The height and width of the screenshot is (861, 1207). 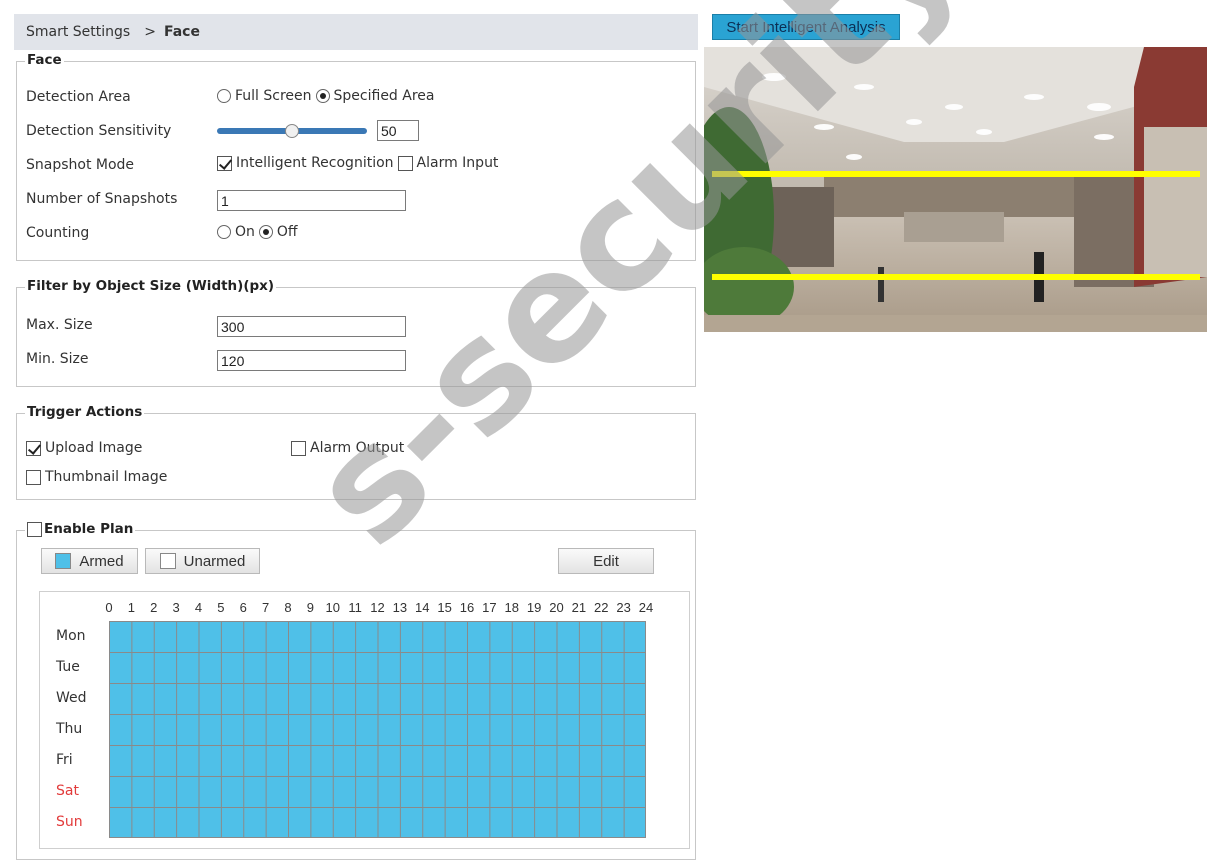 I want to click on intelligent-recognition-label: Intelligent Recognition, so click(x=315, y=163).